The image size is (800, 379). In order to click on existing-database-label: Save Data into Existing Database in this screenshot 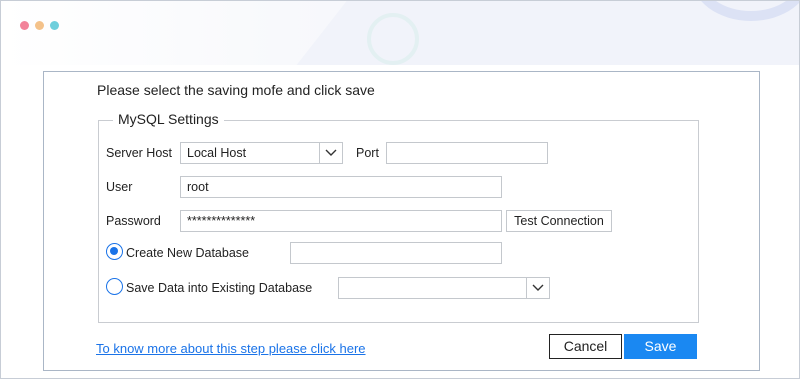, I will do `click(219, 288)`.